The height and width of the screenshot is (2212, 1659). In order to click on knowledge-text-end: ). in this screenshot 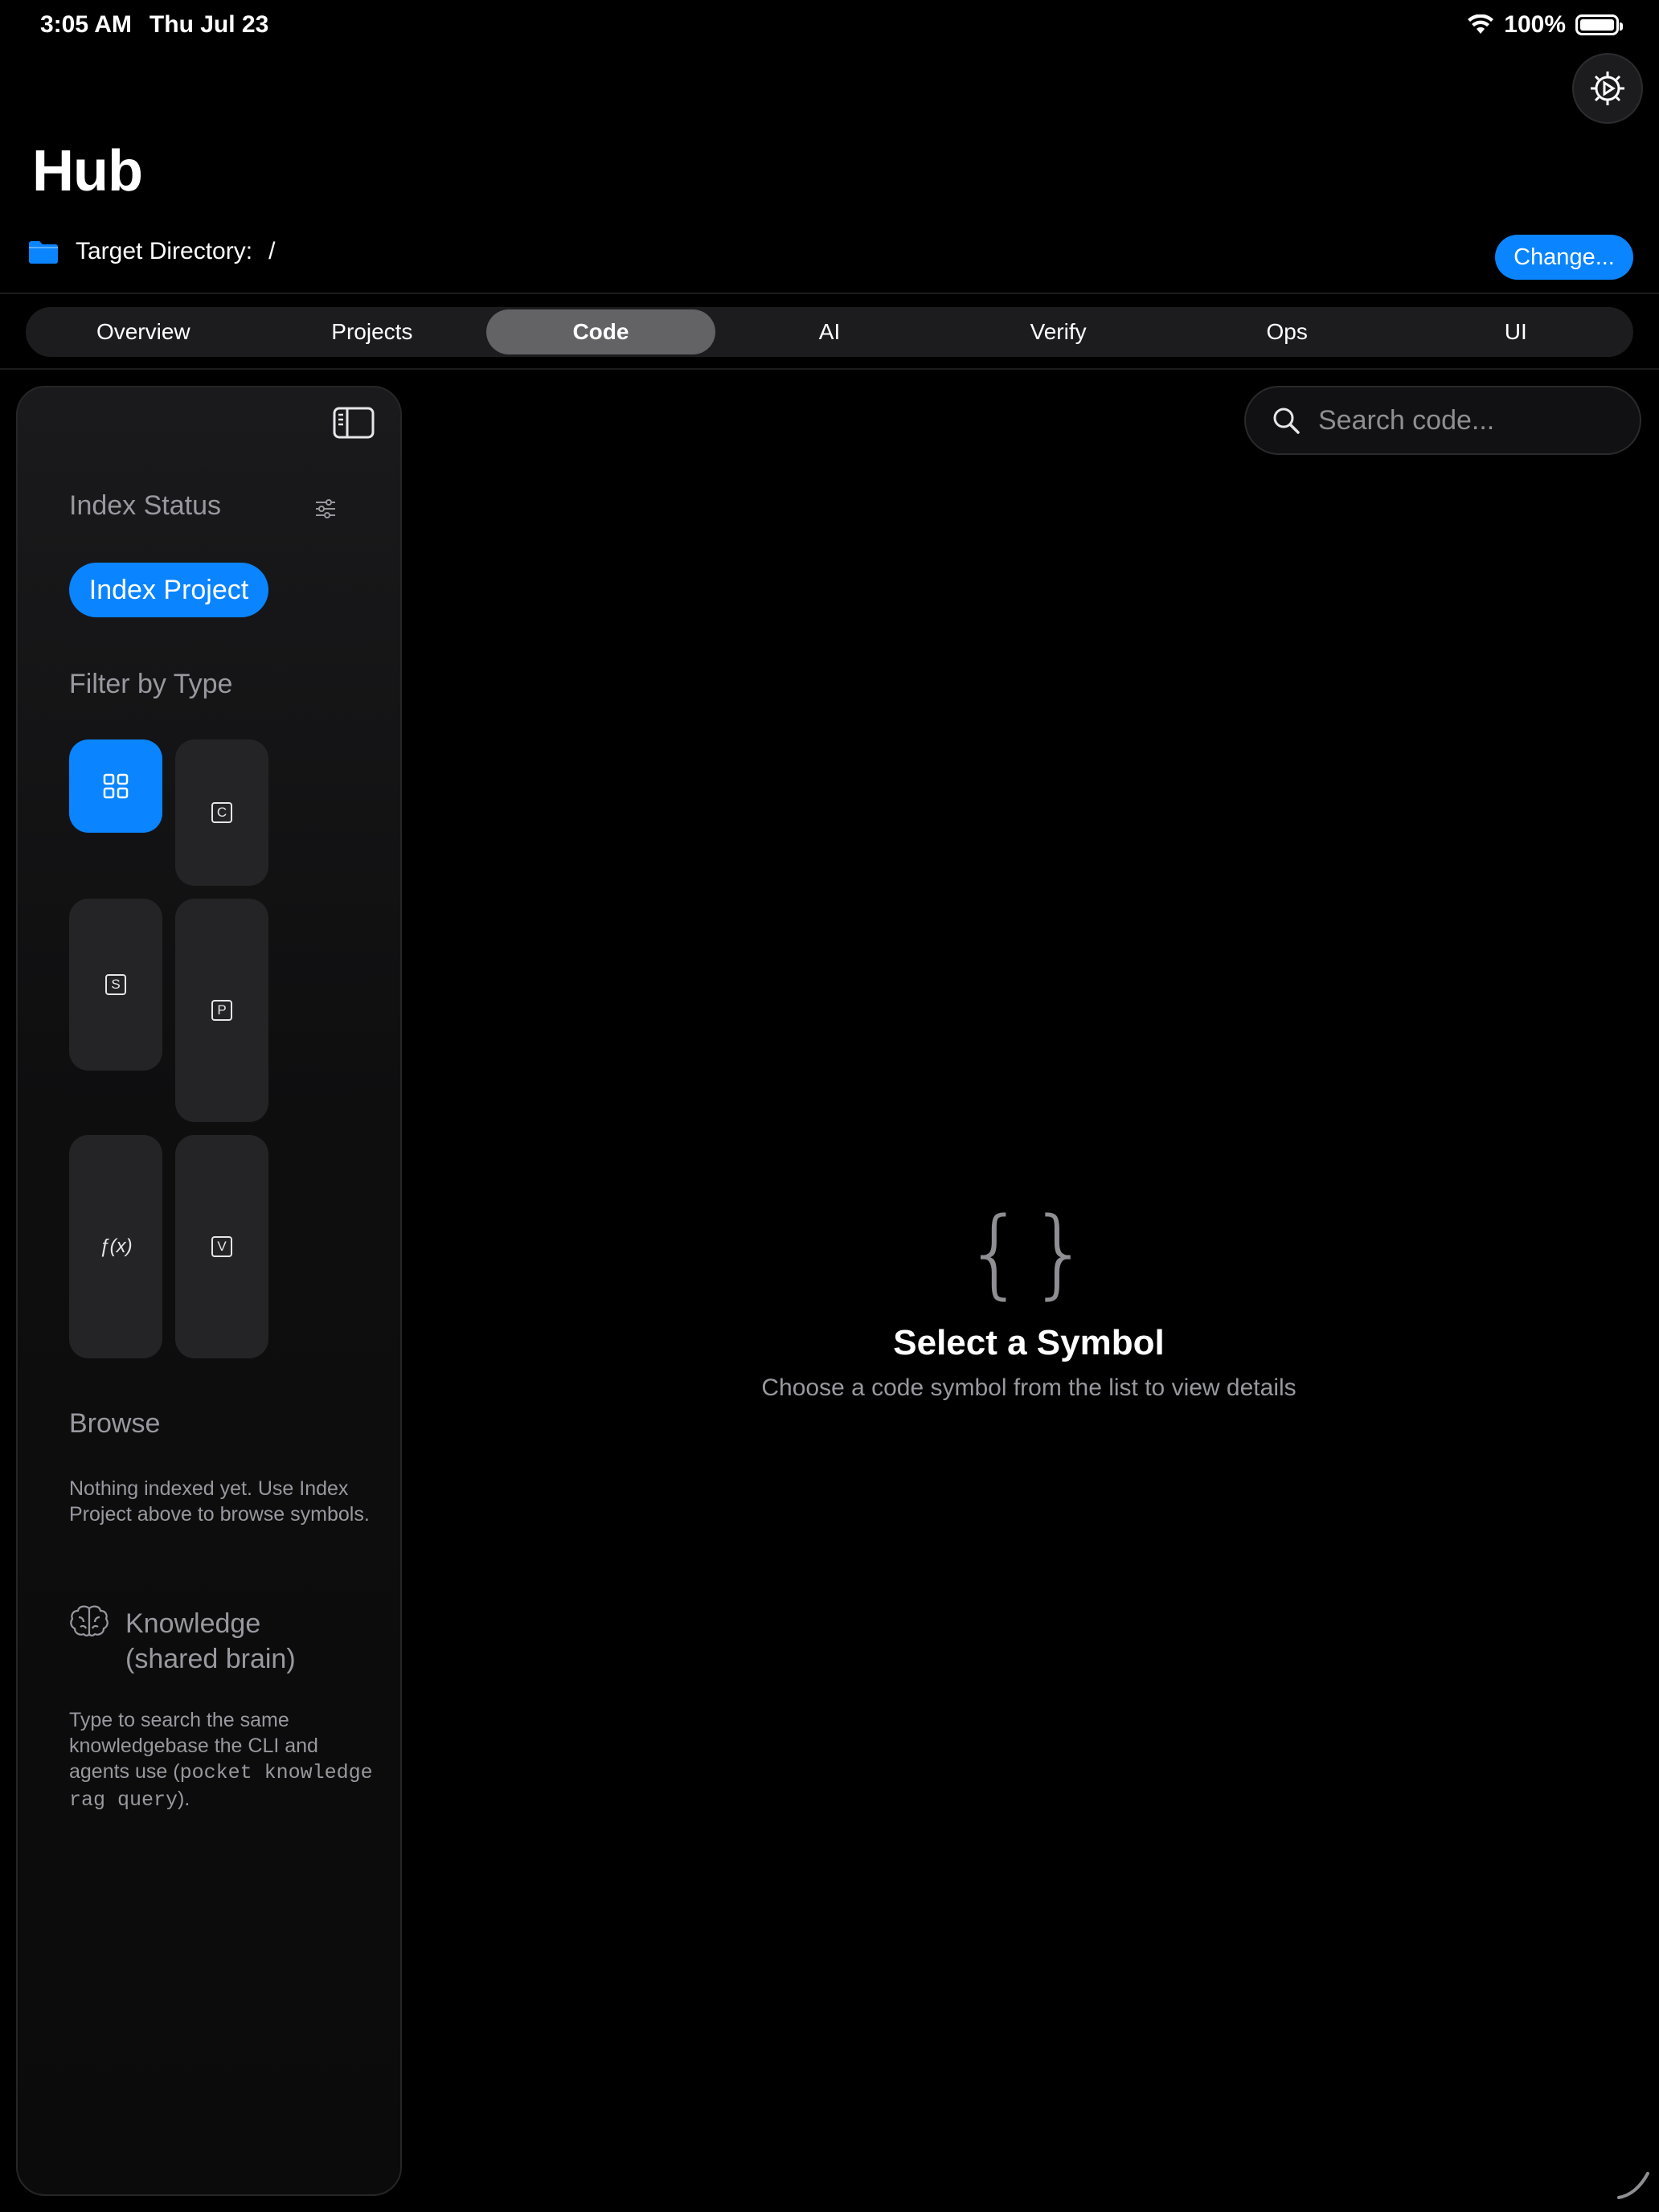, I will do `click(184, 1799)`.